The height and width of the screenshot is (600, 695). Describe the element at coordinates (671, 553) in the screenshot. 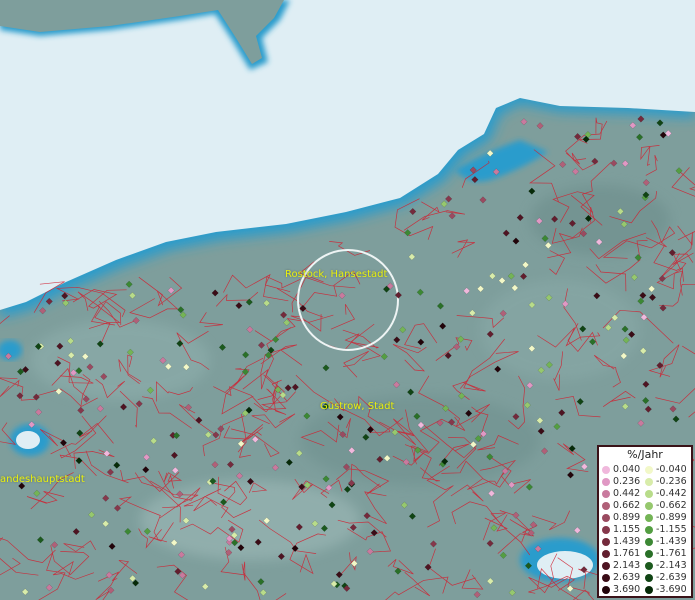

I see `legend-value-negative: -1.761` at that location.